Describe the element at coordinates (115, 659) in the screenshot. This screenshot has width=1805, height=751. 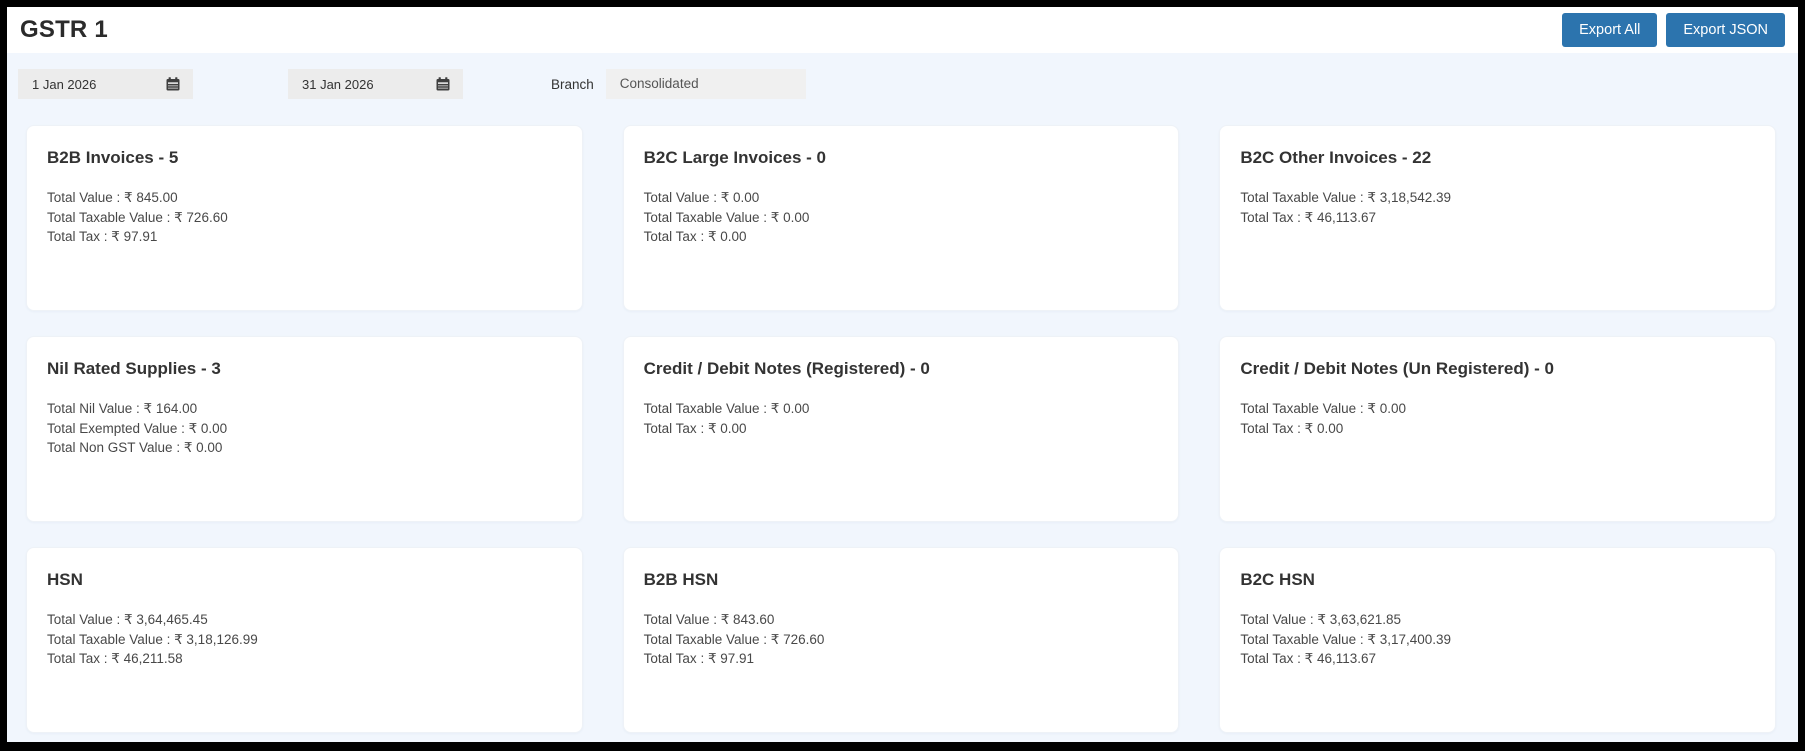
I see `card-line: Total Tax : ₹ 46,211.58` at that location.